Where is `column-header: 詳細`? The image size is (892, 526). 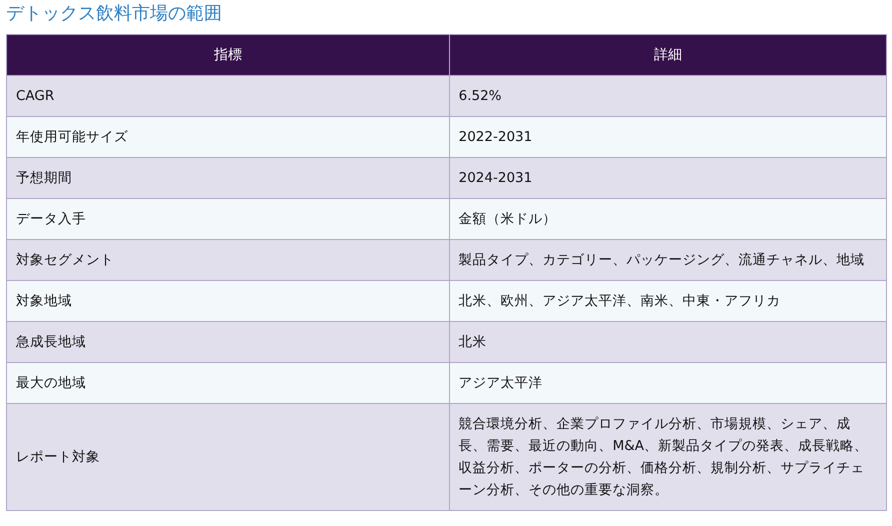 column-header: 詳細 is located at coordinates (667, 55).